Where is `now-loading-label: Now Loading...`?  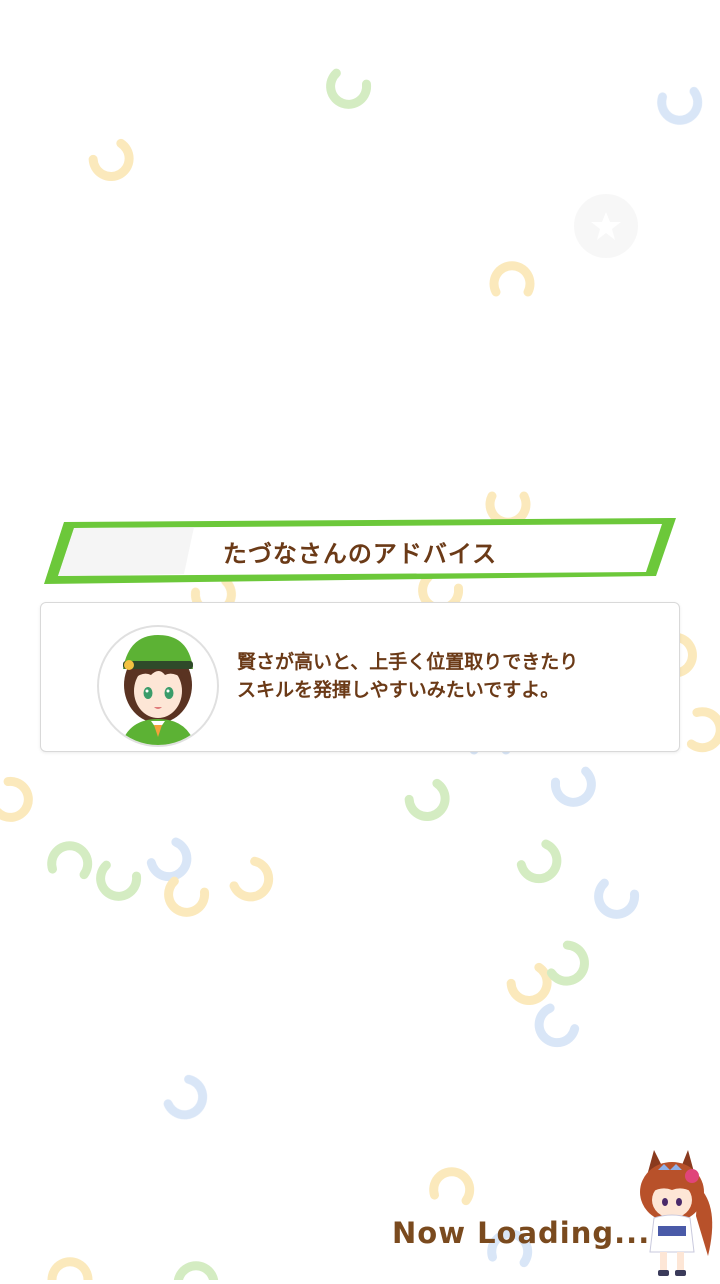 now-loading-label: Now Loading... is located at coordinates (521, 1233).